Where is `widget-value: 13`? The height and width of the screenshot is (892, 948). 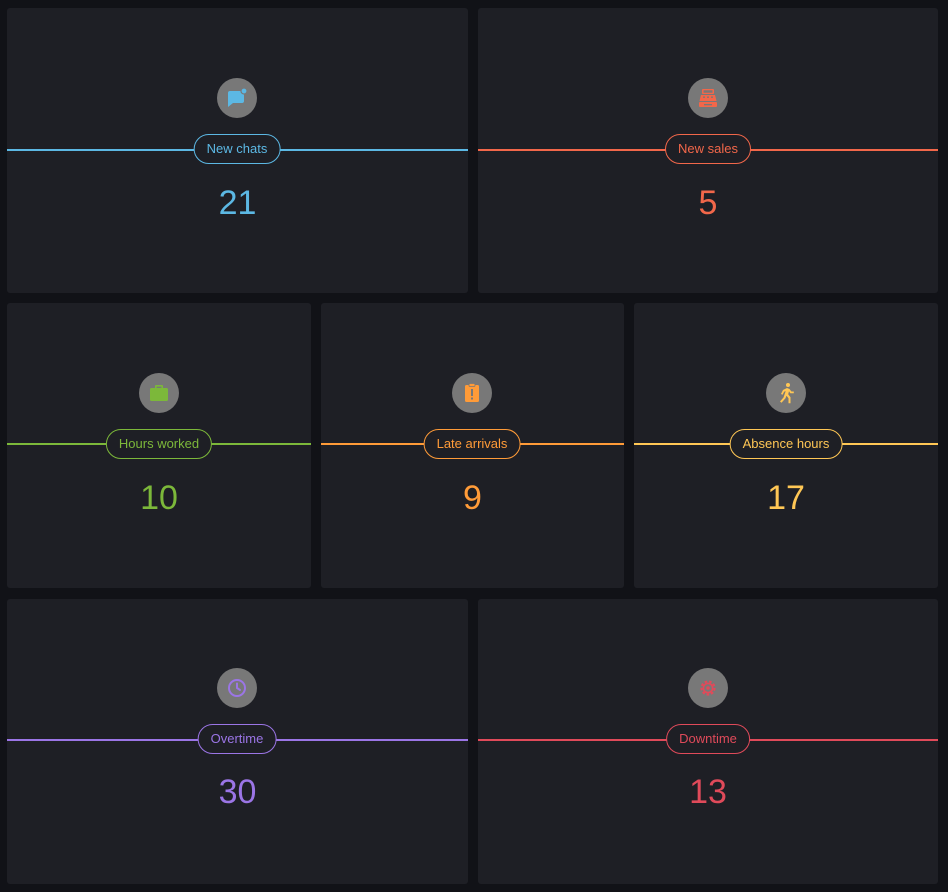
widget-value: 13 is located at coordinates (708, 792).